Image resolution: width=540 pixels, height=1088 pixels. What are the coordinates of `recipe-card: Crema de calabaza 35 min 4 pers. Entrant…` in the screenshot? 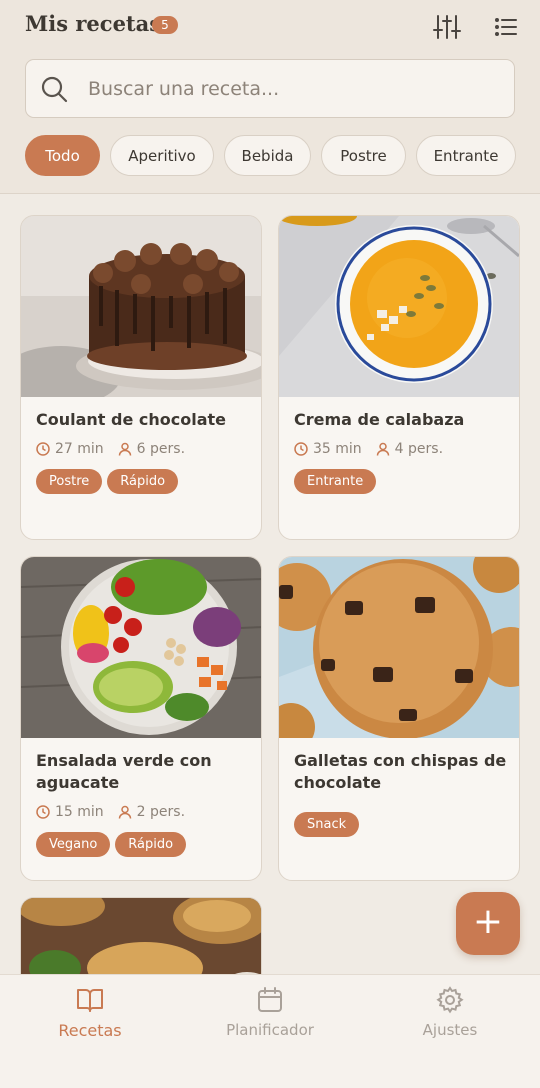 It's located at (399, 377).